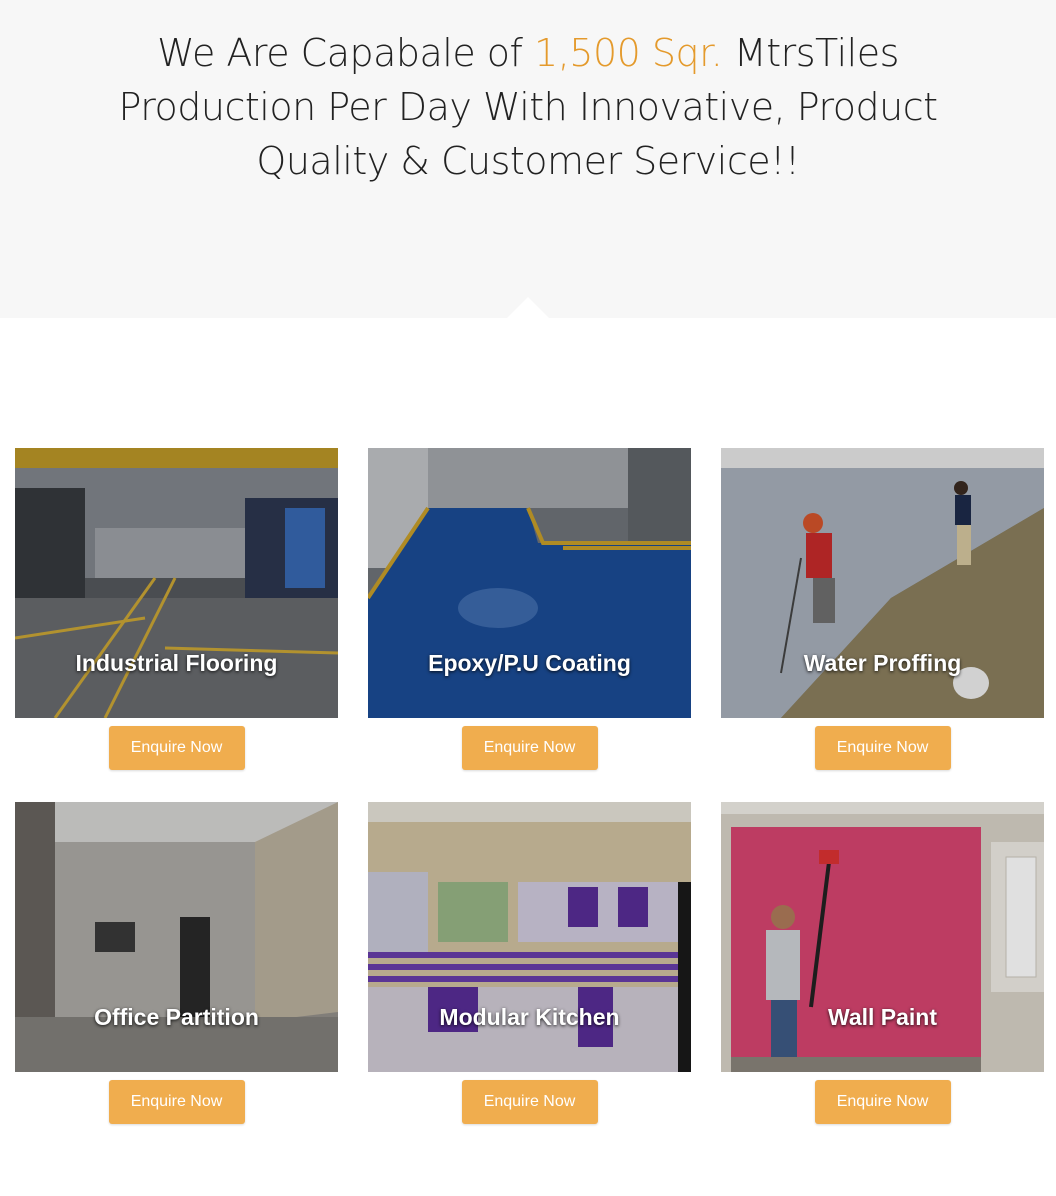 Image resolution: width=1056 pixels, height=1196 pixels. I want to click on factory-floor-image, so click(176, 583).